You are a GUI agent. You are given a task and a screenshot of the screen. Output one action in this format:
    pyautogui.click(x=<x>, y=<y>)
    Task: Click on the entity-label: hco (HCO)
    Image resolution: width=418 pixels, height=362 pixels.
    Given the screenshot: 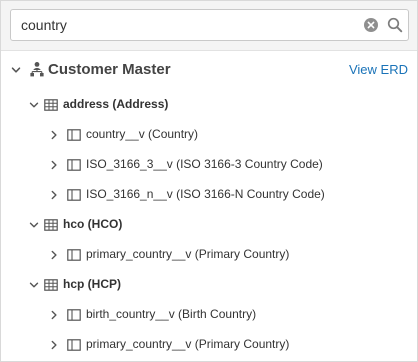 What is the action you would take?
    pyautogui.click(x=93, y=224)
    